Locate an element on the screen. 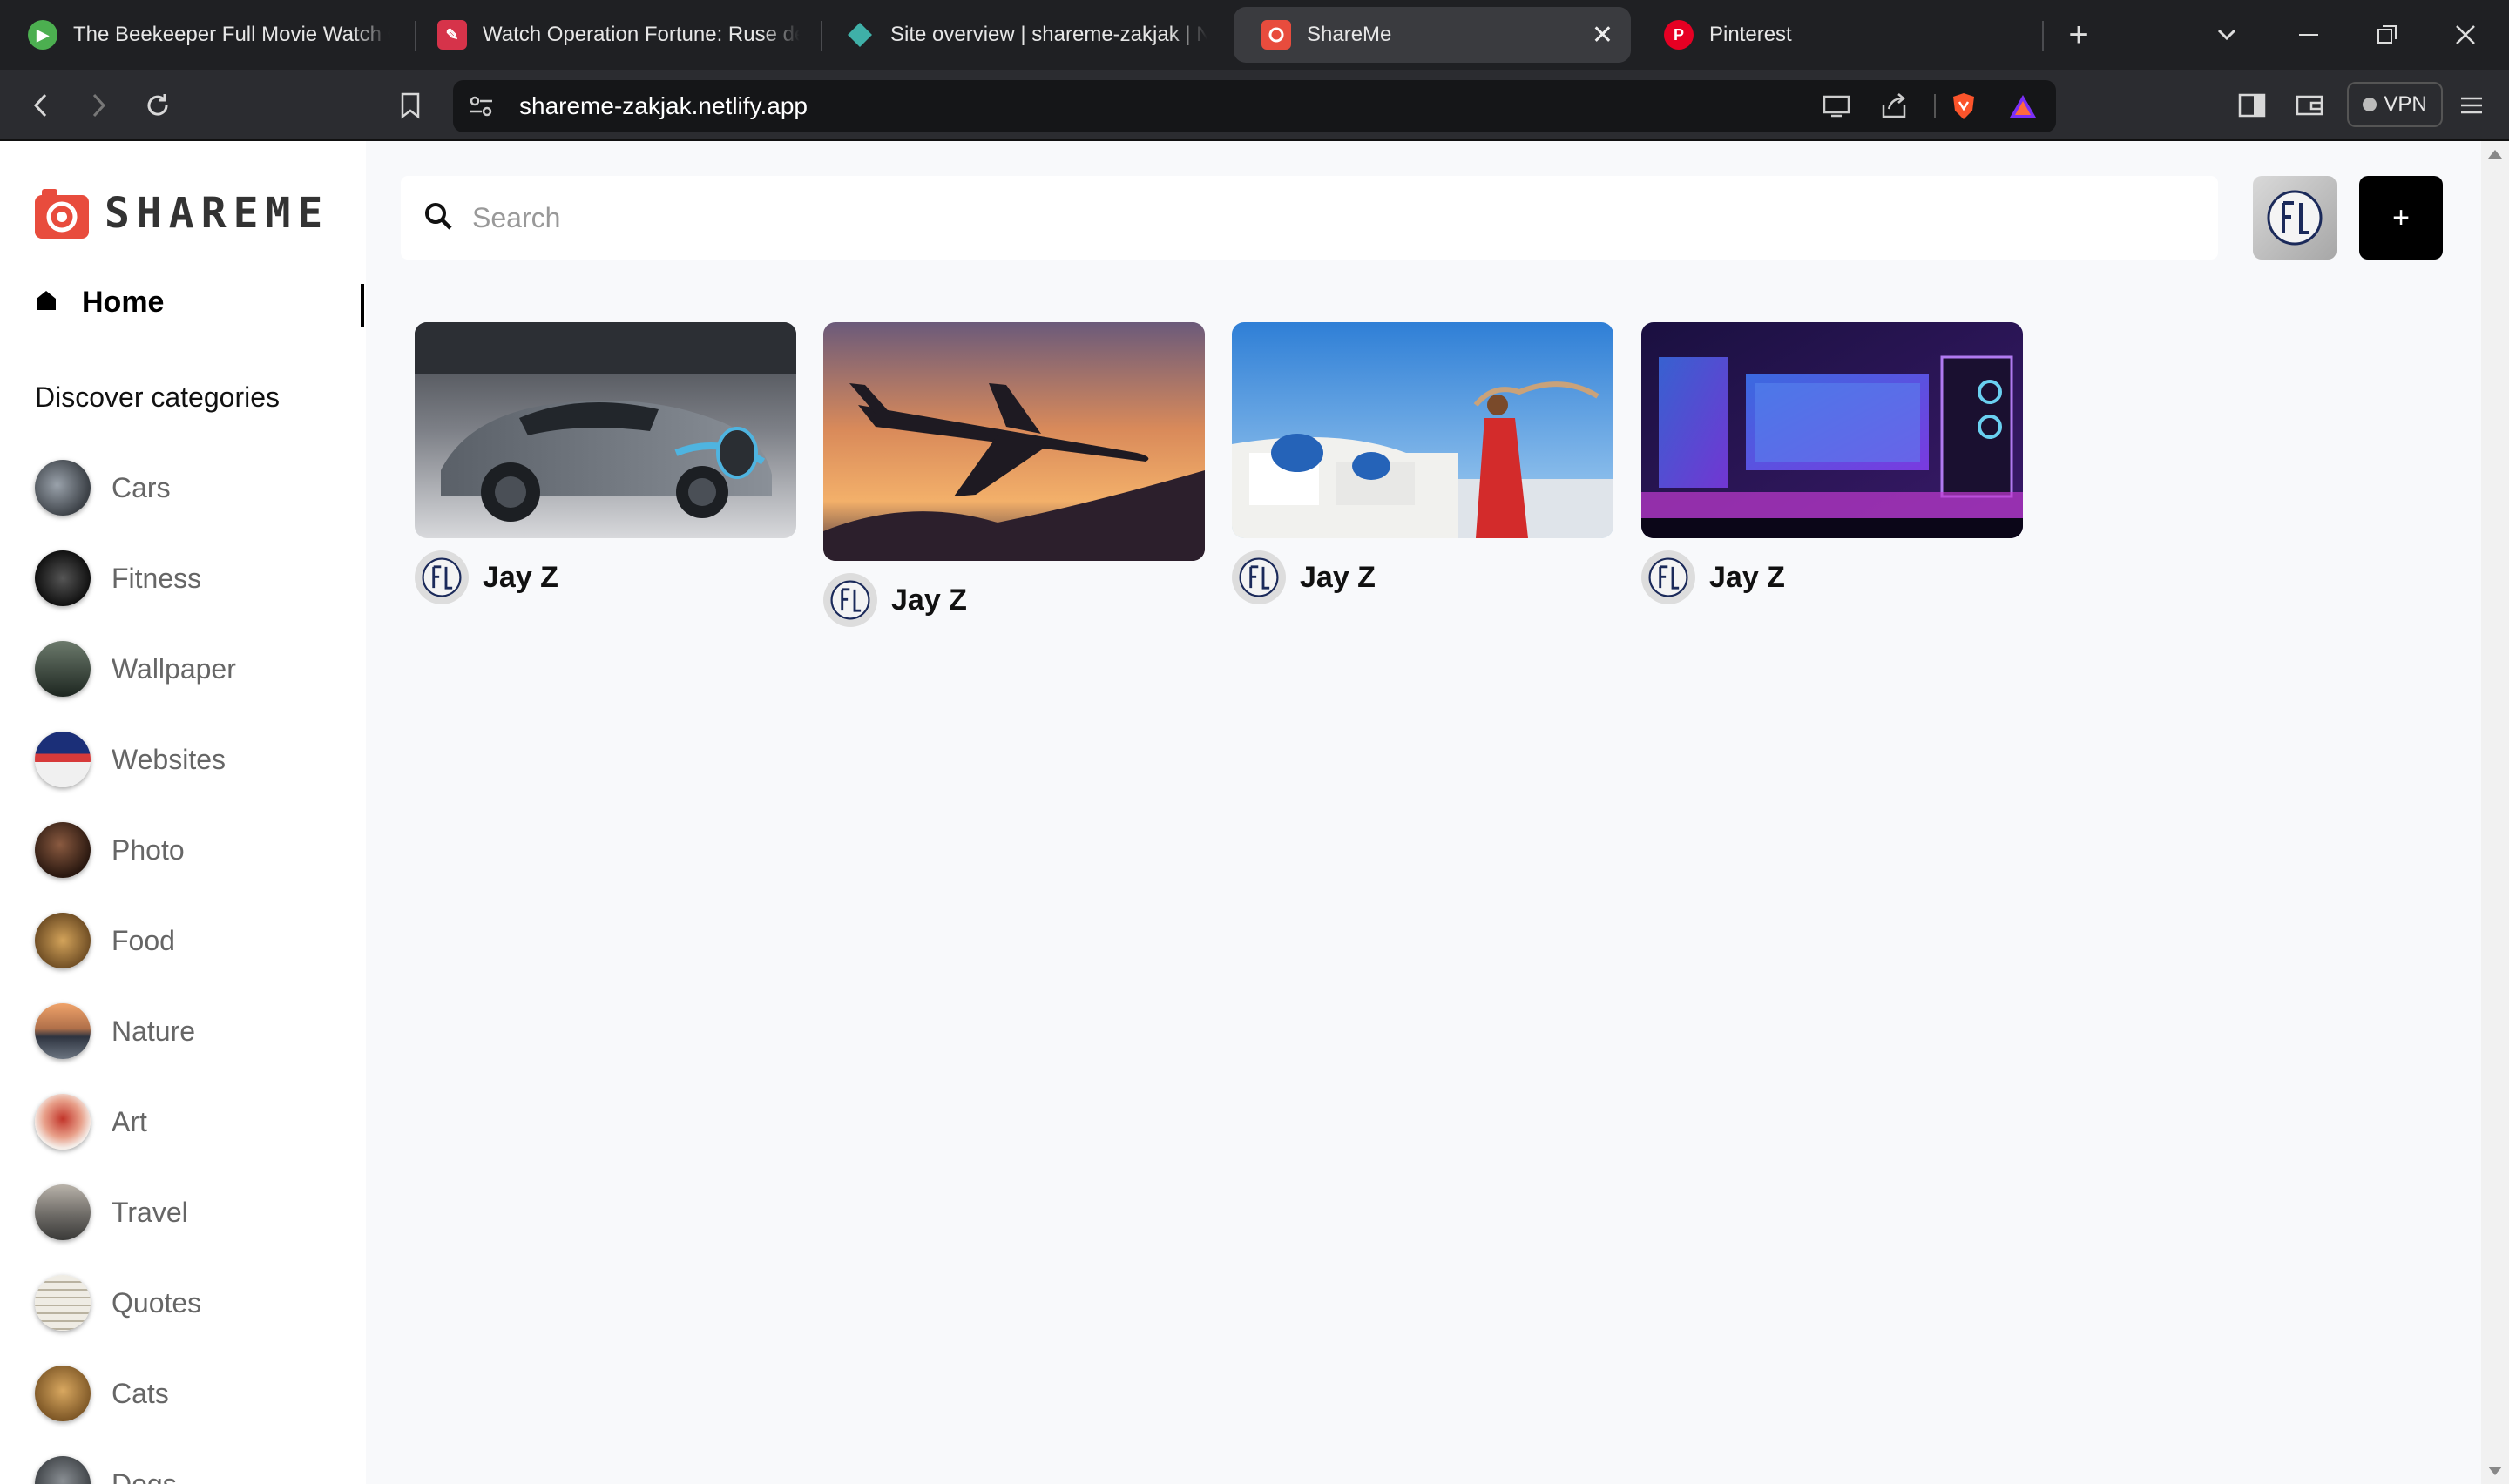 The height and width of the screenshot is (1484, 2509). vpn-status-icon is located at coordinates (2370, 104).